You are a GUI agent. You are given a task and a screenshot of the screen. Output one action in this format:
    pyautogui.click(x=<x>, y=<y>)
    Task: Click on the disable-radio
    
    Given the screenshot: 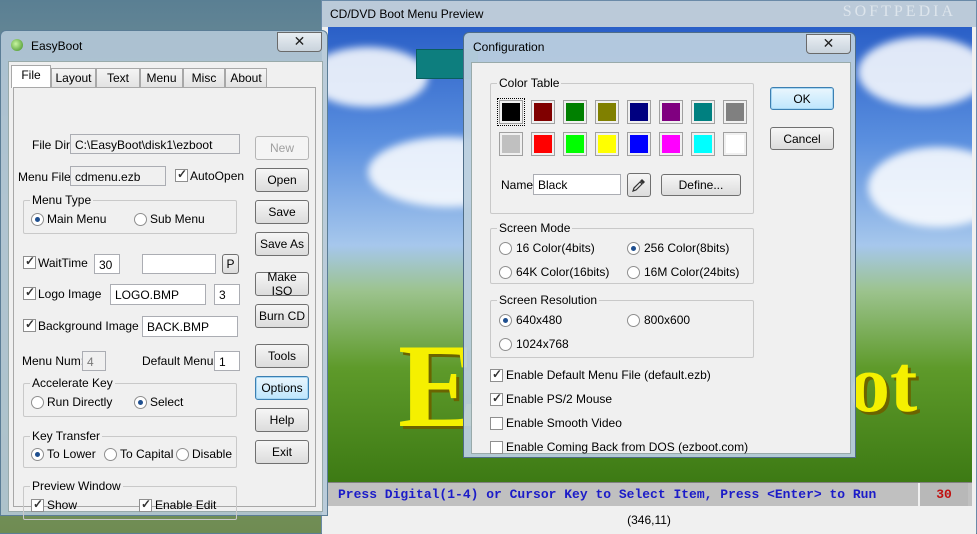 What is the action you would take?
    pyautogui.click(x=182, y=454)
    